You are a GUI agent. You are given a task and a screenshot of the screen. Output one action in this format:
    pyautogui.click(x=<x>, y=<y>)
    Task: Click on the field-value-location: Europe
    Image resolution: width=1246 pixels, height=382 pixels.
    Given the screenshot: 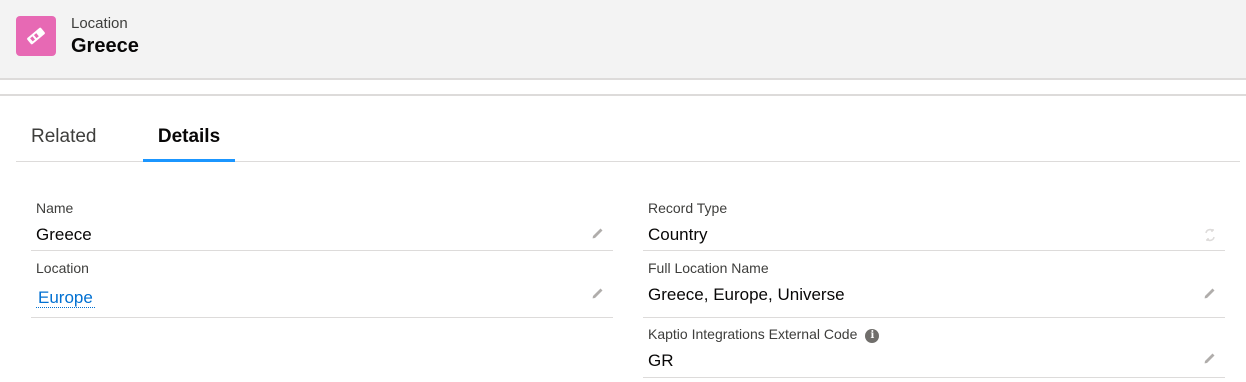 What is the action you would take?
    pyautogui.click(x=65, y=298)
    